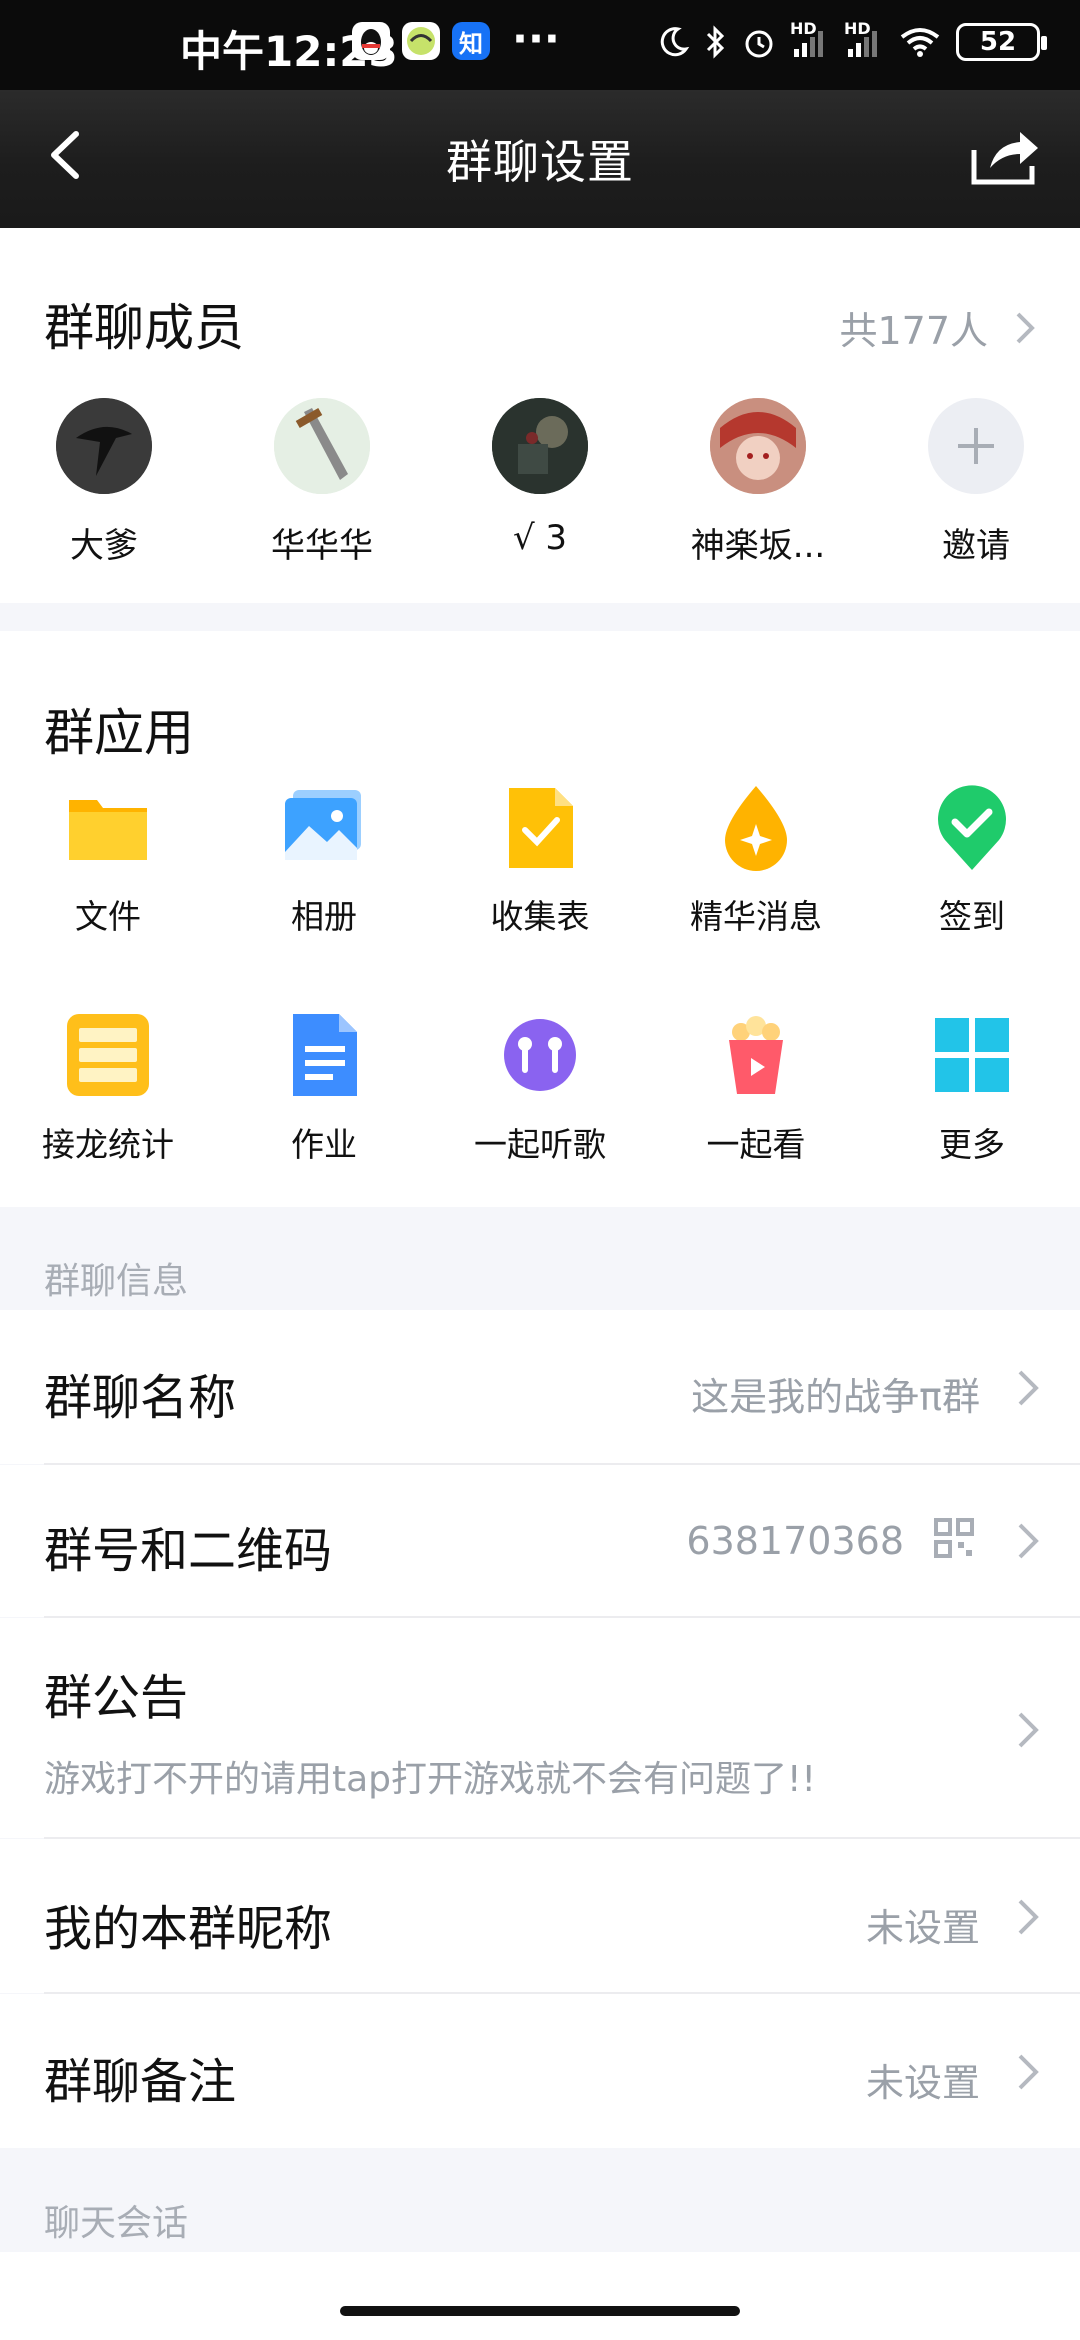 Image resolution: width=1080 pixels, height=2340 pixels. Describe the element at coordinates (108, 1144) in the screenshot. I see `app-label: 接龙统计` at that location.